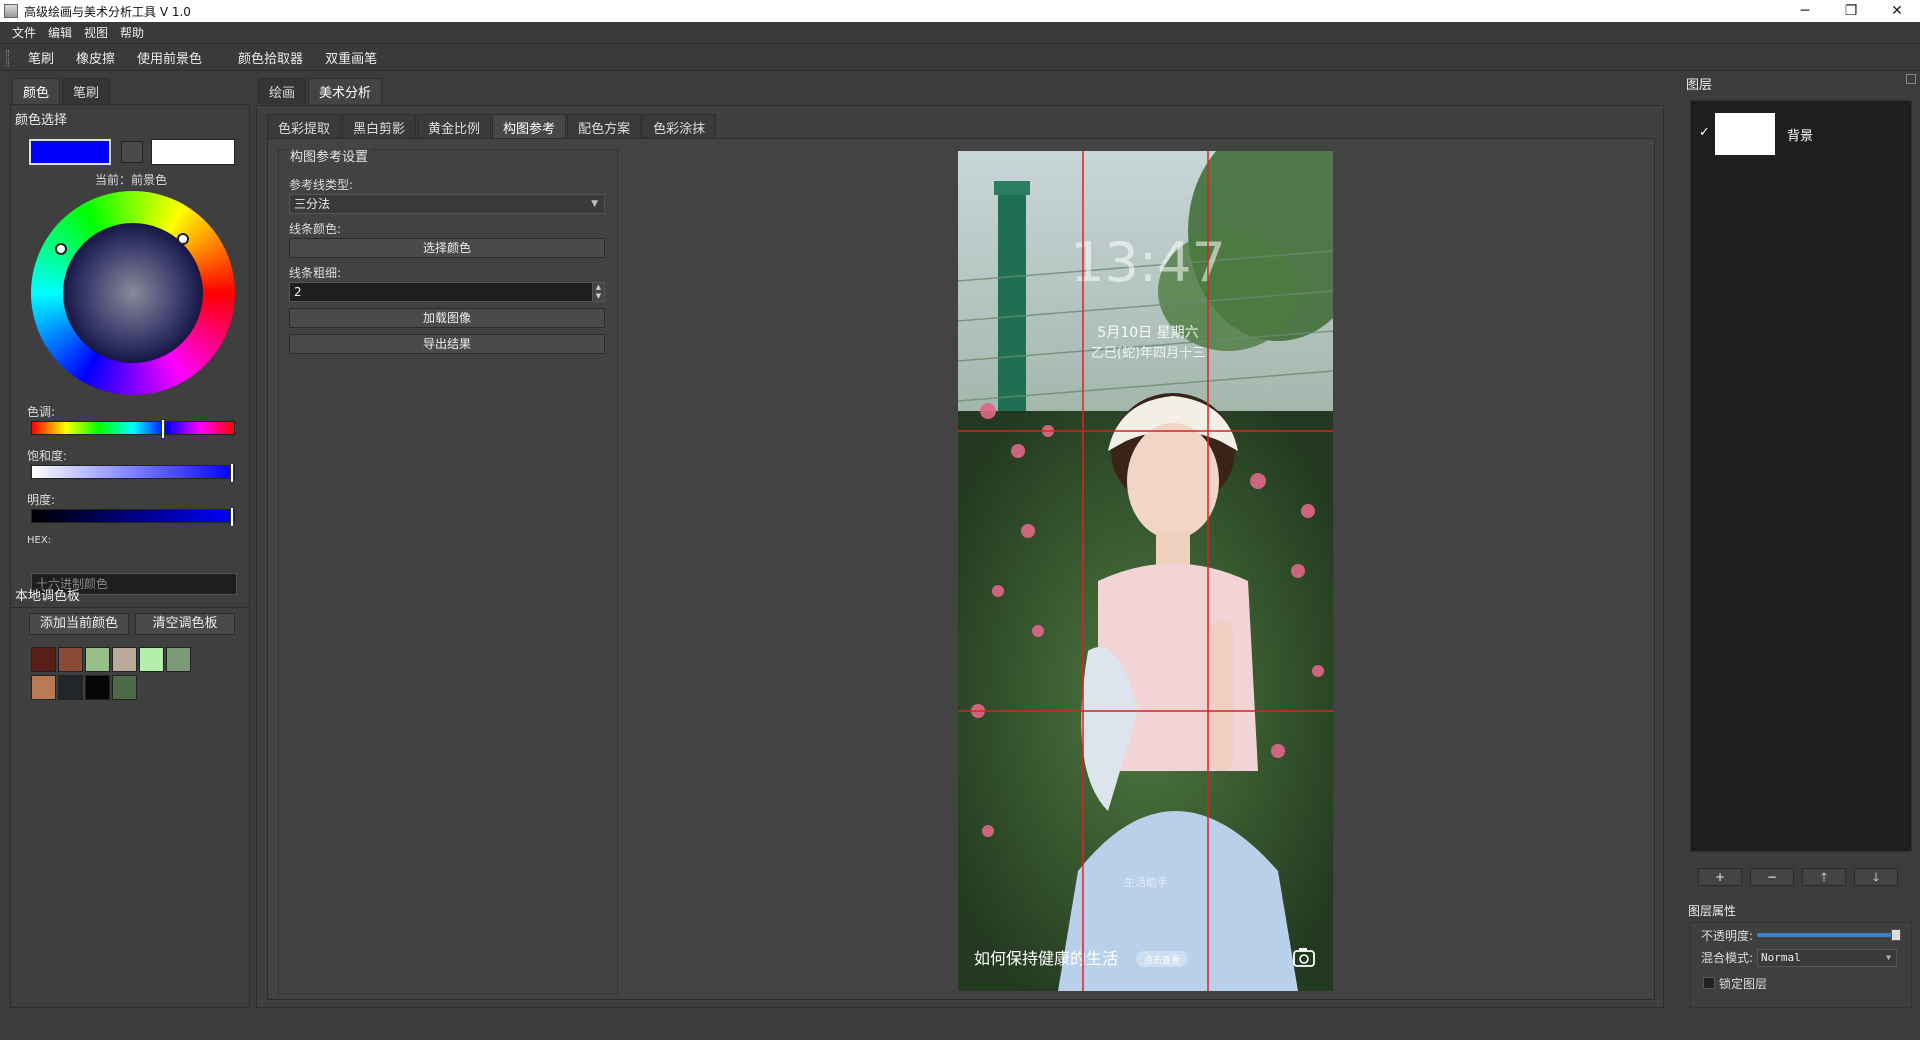 Image resolution: width=1920 pixels, height=1040 pixels. I want to click on saturation-label: 饱和度:, so click(47, 456).